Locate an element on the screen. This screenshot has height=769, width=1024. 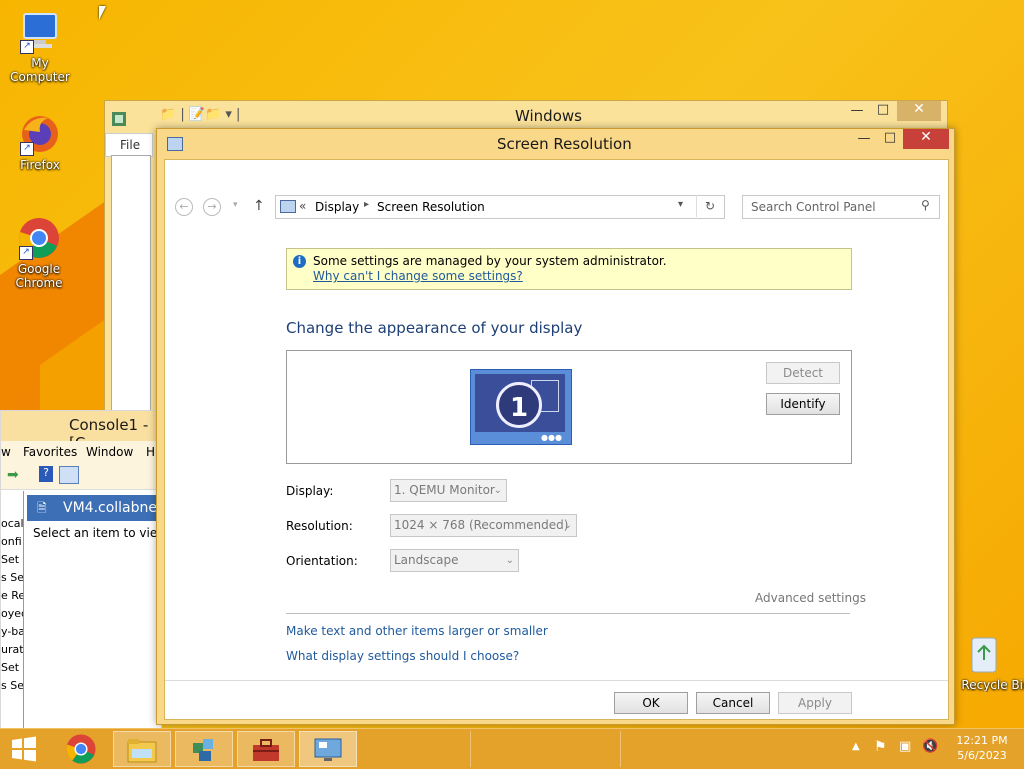
cancel-button: Cancel is located at coordinates (733, 703).